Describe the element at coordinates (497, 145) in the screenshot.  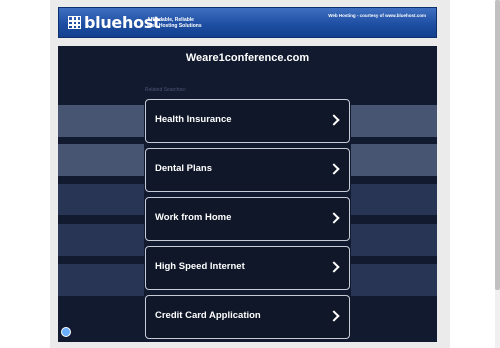
I see `scrollbar-thumb` at that location.